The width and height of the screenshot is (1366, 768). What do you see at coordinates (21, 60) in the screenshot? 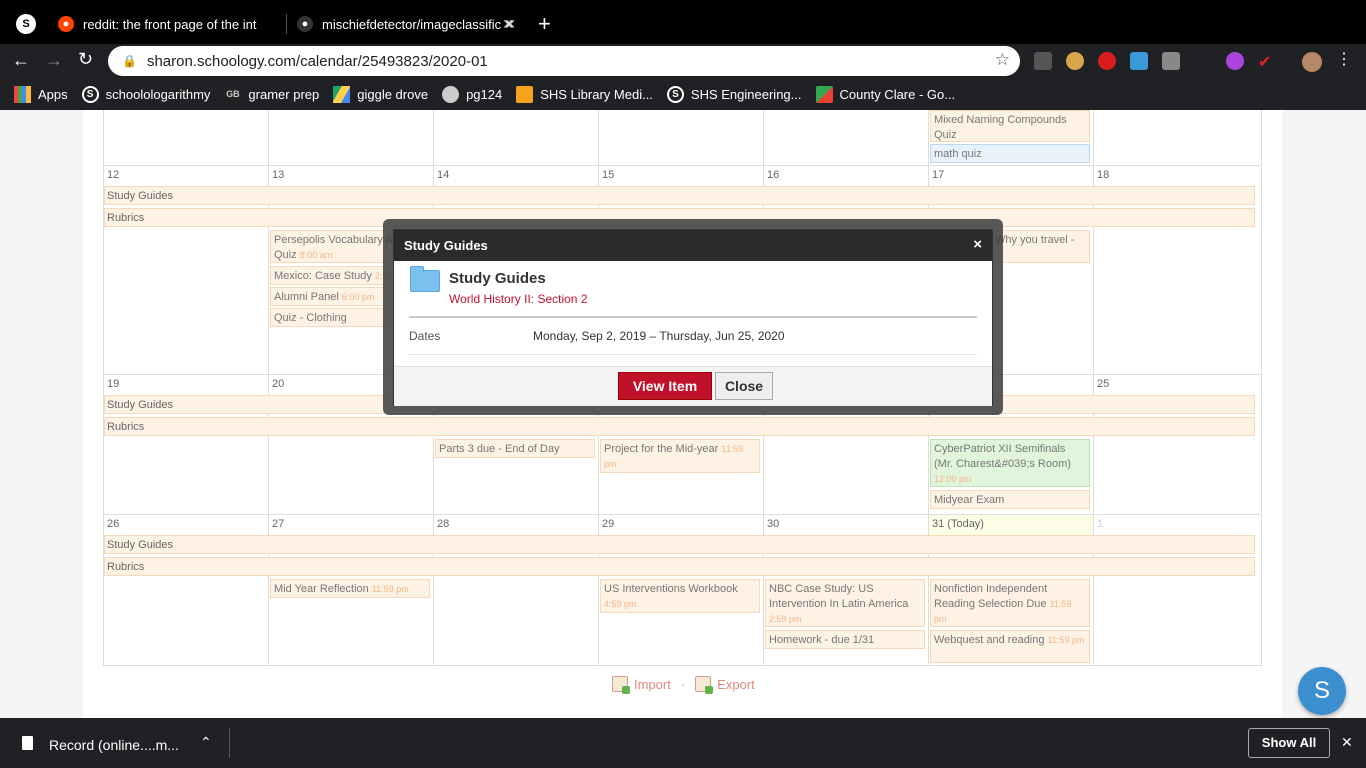
I see `back-icon: ←` at bounding box center [21, 60].